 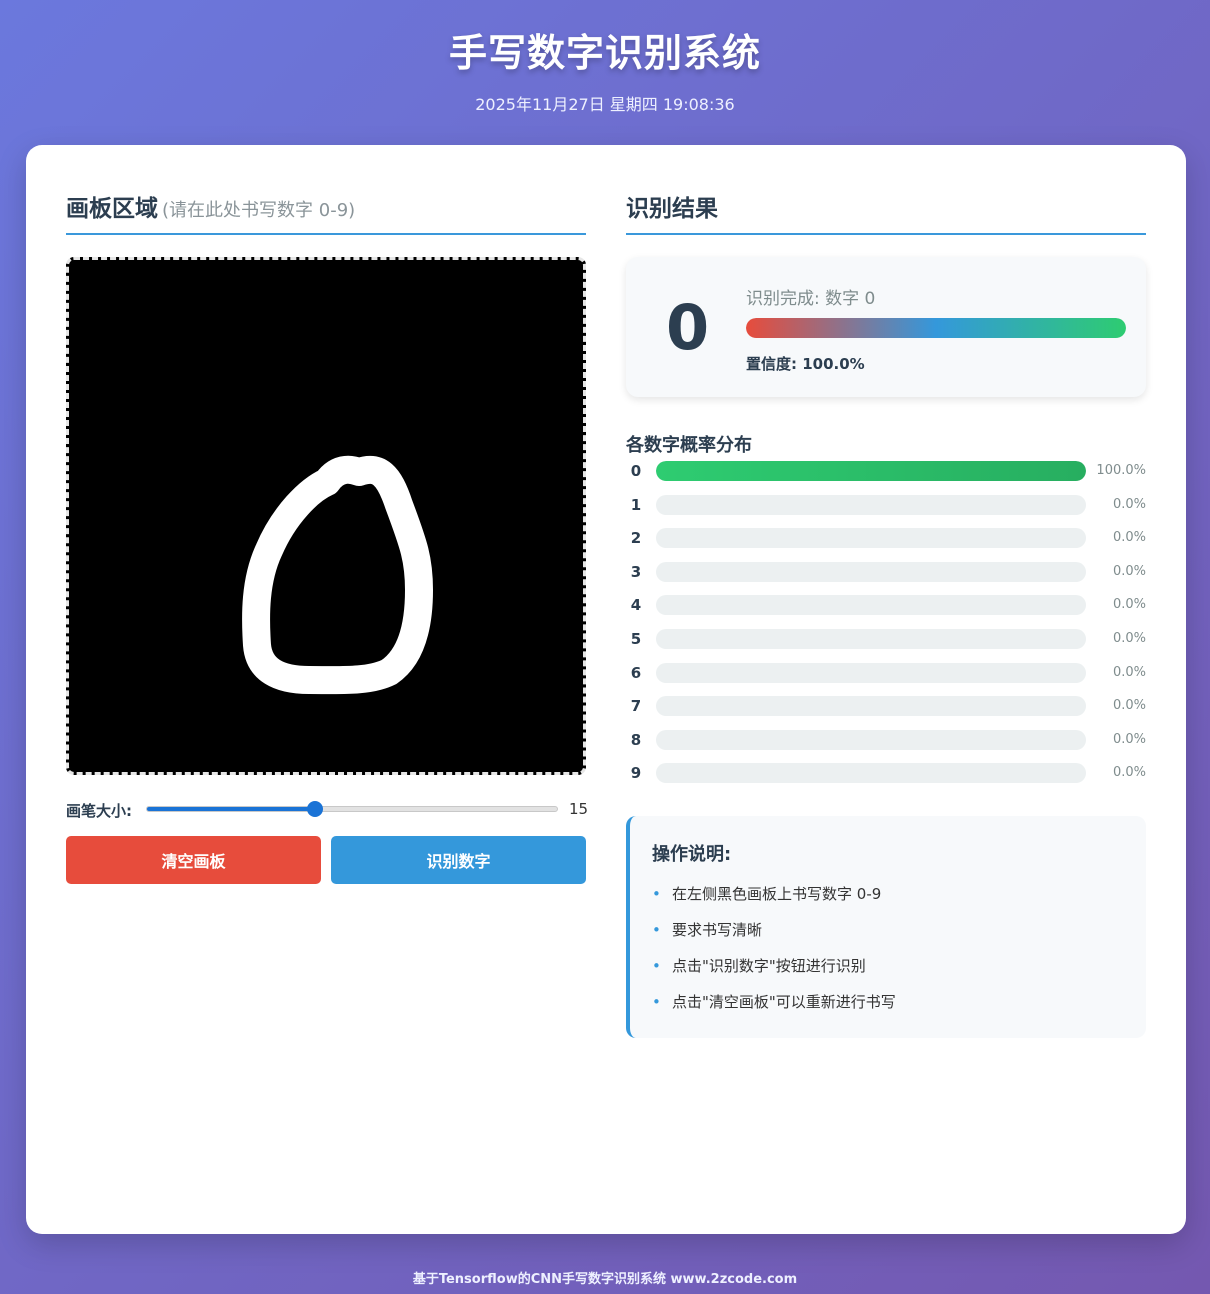 What do you see at coordinates (231, 809) in the screenshot?
I see `slider-fill` at bounding box center [231, 809].